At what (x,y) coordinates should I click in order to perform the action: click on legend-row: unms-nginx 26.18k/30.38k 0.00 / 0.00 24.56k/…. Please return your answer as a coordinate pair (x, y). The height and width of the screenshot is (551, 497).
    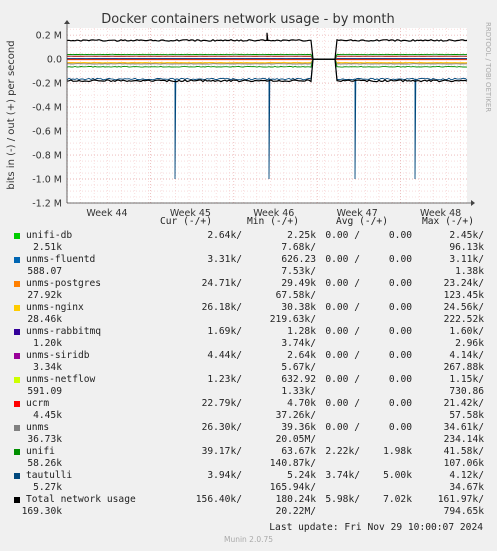
    Looking at the image, I should click on (248, 314).